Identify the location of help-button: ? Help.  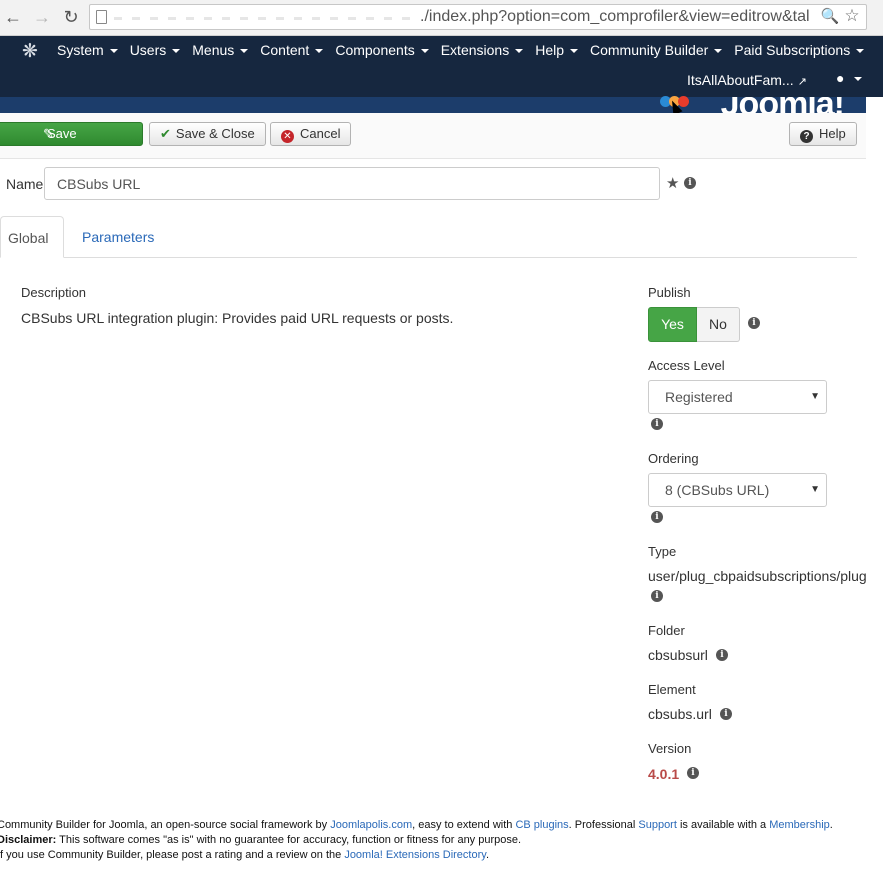
(823, 134).